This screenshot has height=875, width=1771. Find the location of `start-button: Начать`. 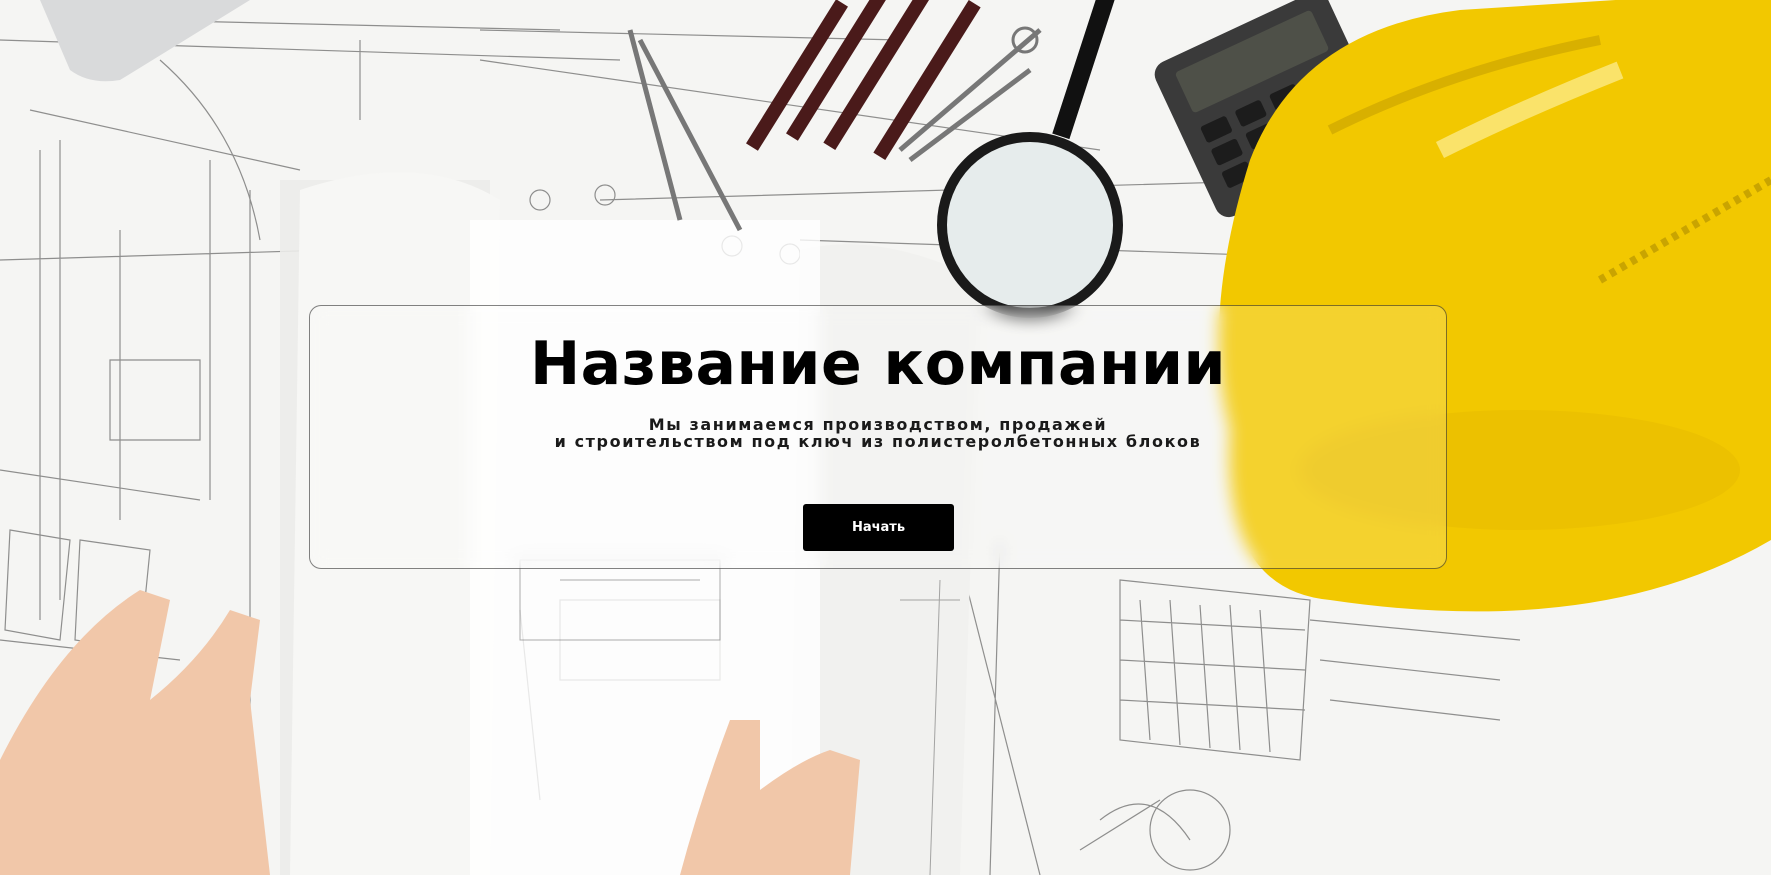

start-button: Начать is located at coordinates (878, 527).